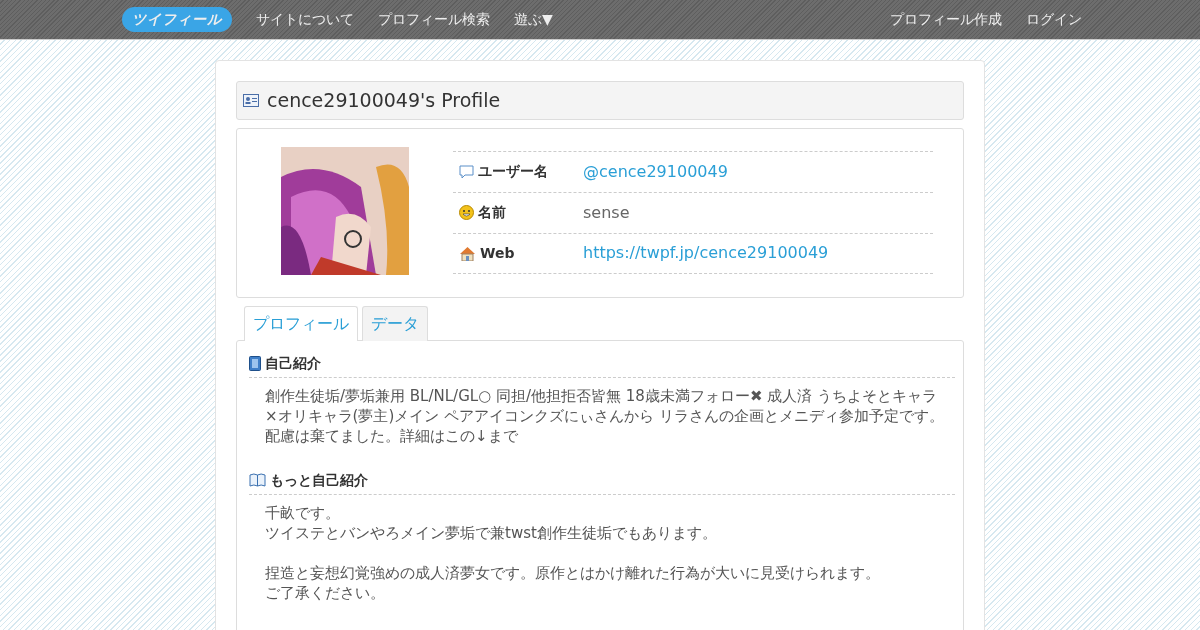 This screenshot has width=1200, height=630. I want to click on text-line: 千畝です。, so click(303, 512).